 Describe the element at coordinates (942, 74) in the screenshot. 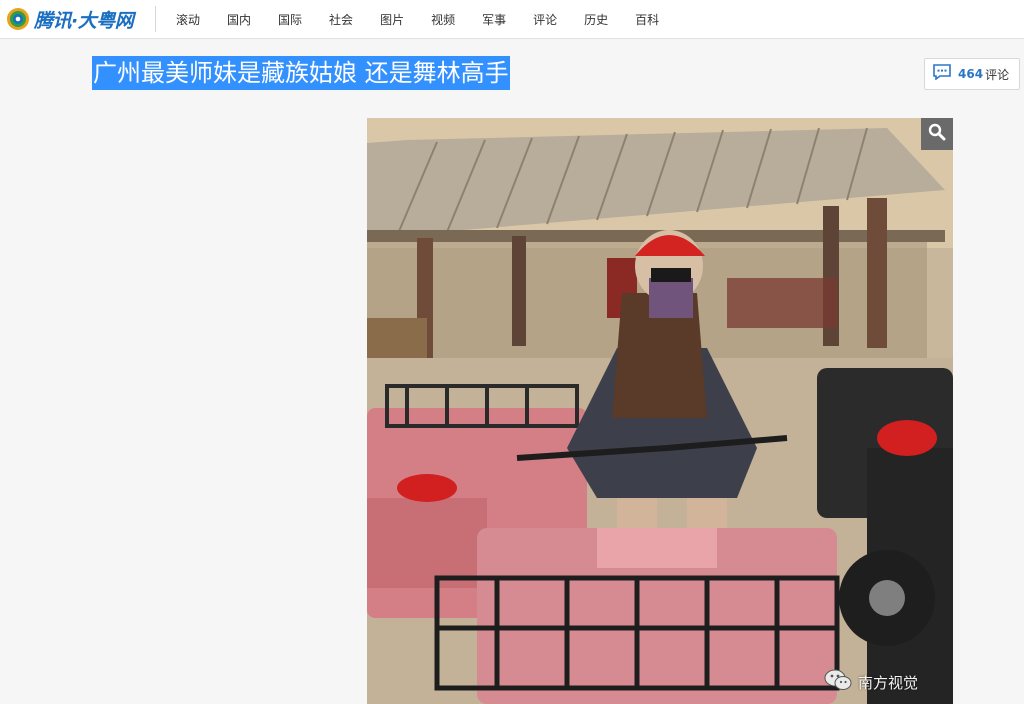

I see `comment-bubble-icon` at that location.